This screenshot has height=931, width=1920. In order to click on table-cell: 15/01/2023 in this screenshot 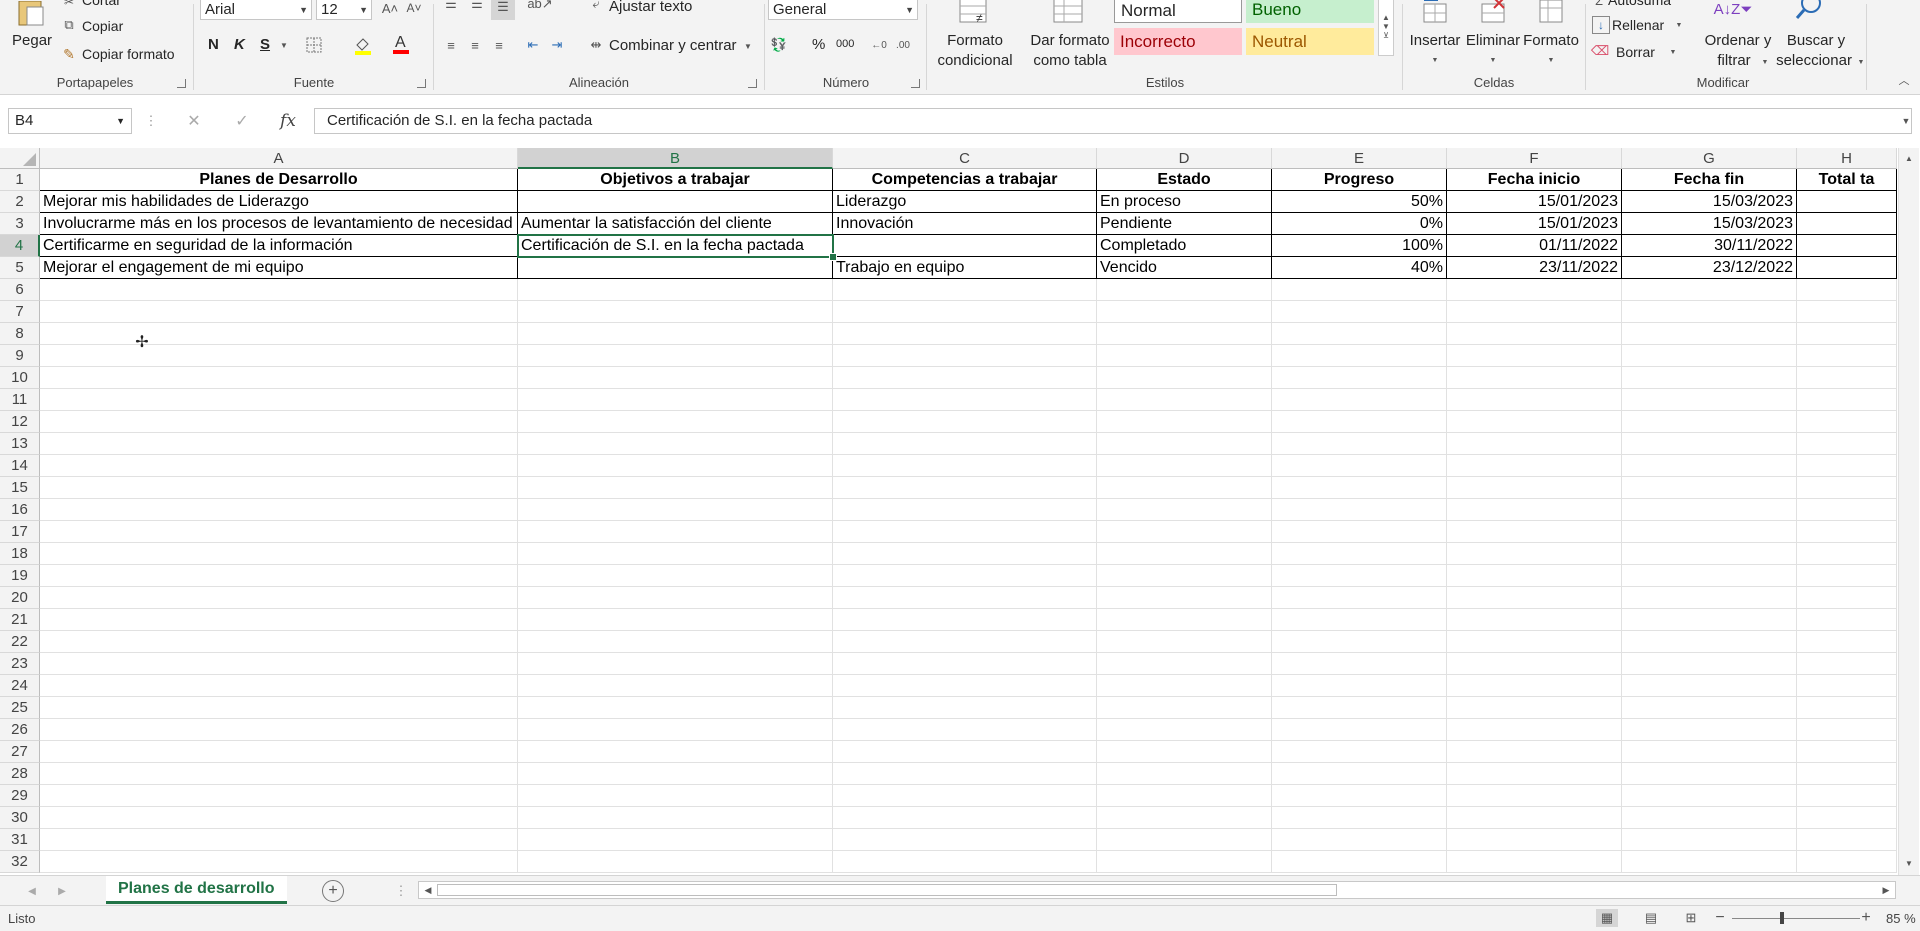, I will do `click(1534, 202)`.